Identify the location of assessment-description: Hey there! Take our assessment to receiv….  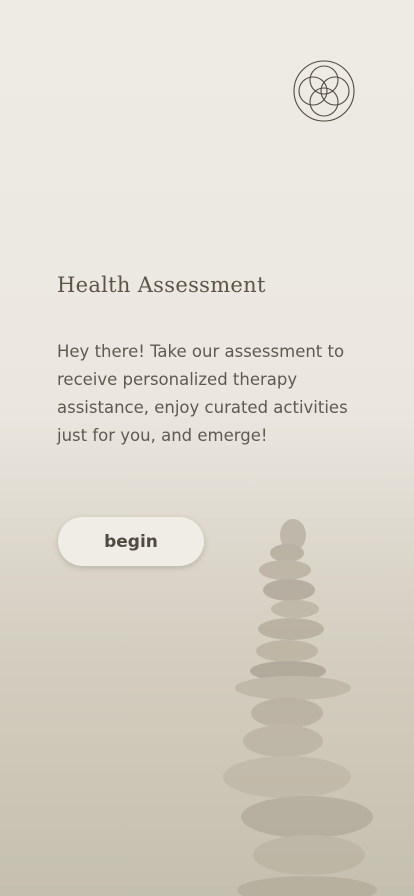
(202, 393).